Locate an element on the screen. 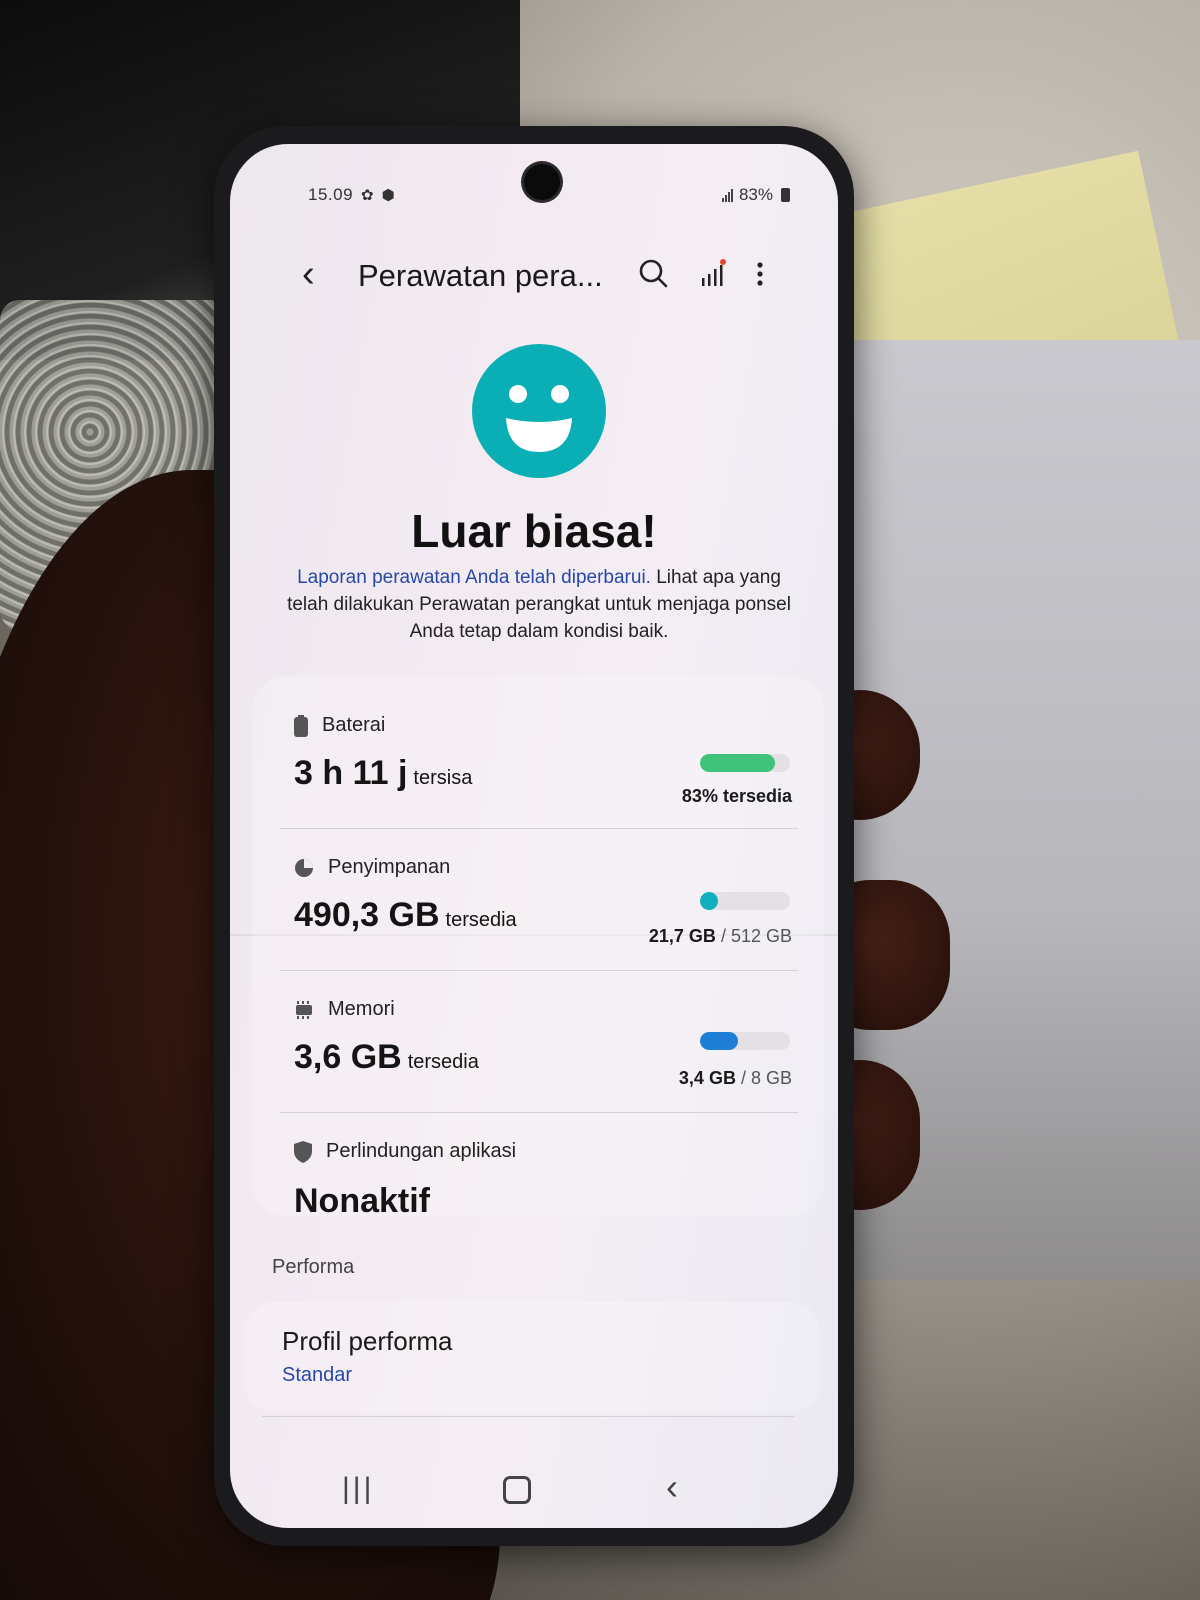 The image size is (1200, 1600). storage-label: Penyimpanan is located at coordinates (389, 867).